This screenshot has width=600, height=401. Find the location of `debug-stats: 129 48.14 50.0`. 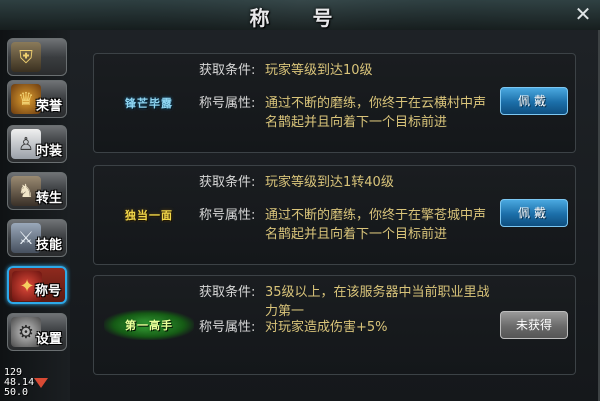

debug-stats: 129 48.14 50.0 is located at coordinates (19, 383).